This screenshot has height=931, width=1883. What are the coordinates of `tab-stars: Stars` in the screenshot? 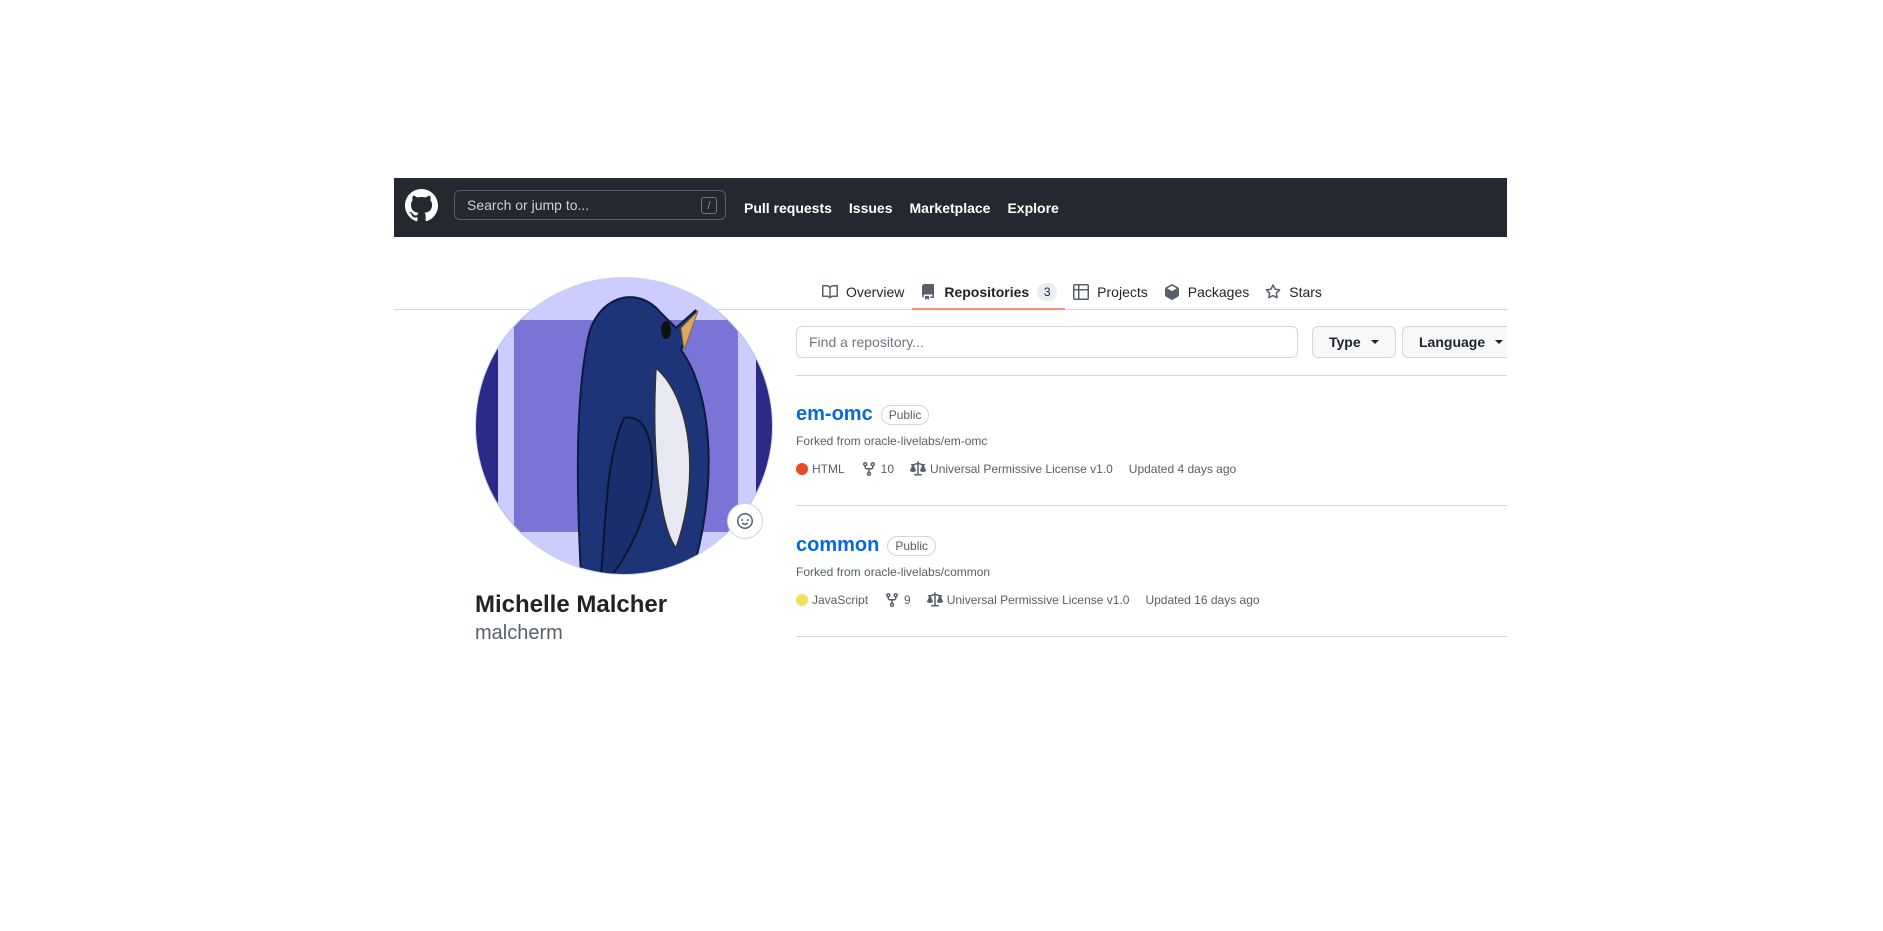 It's located at (1293, 292).